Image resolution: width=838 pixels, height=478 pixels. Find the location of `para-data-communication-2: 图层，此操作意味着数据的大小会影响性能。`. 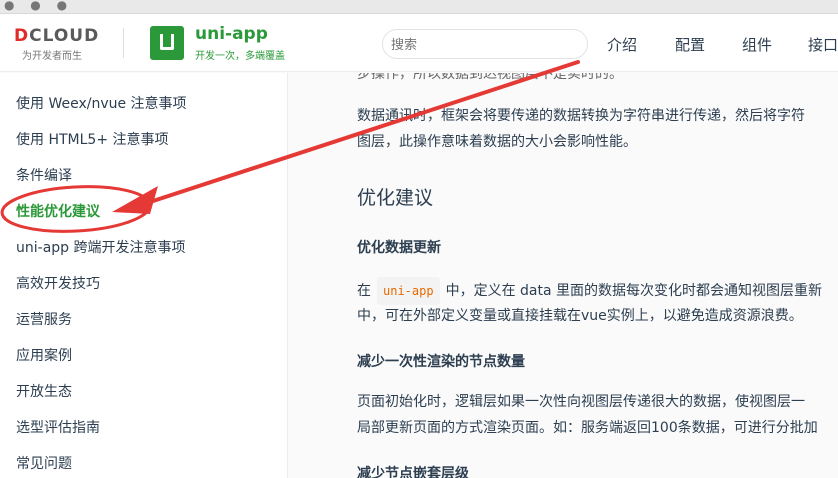

para-data-communication-2: 图层，此操作意味着数据的大小会影响性能。 is located at coordinates (497, 142).